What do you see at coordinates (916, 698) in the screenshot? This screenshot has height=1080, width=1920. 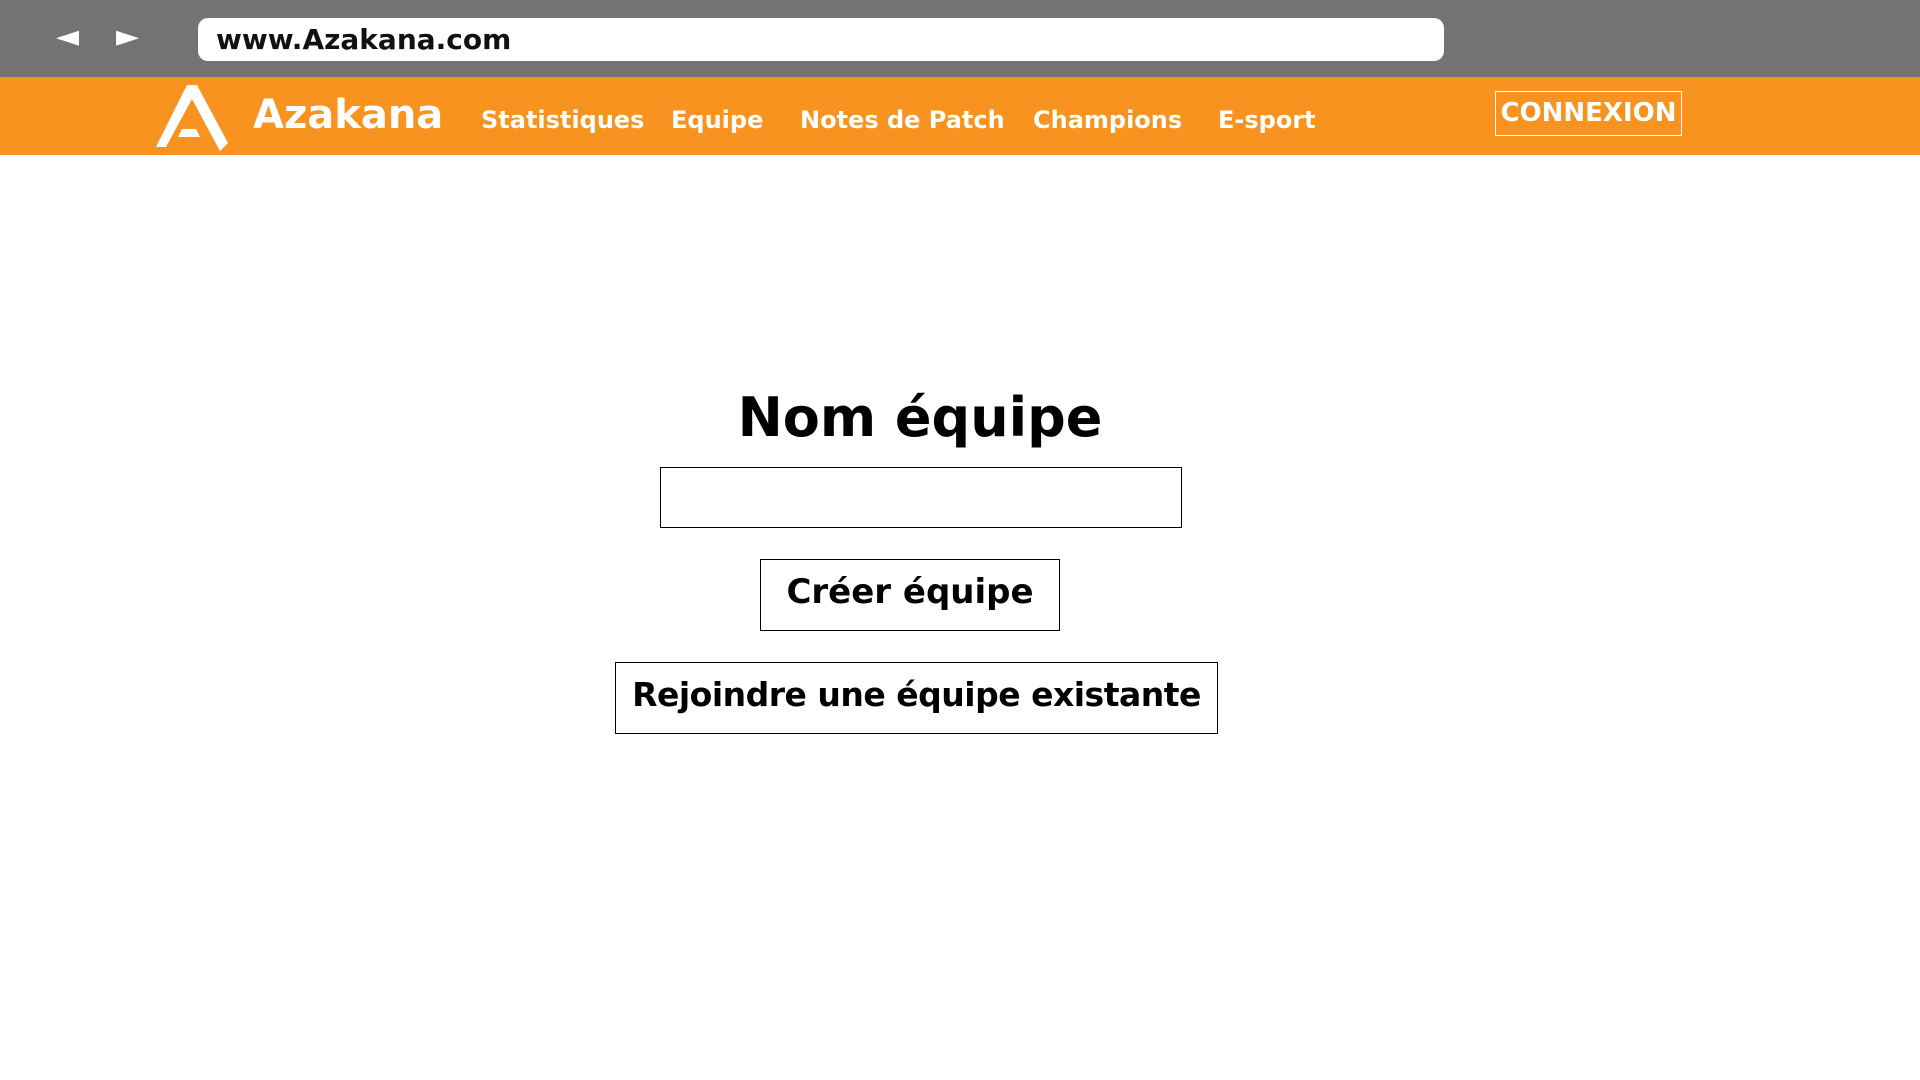 I see `join-team-button: Rejoindre une équipe existante` at bounding box center [916, 698].